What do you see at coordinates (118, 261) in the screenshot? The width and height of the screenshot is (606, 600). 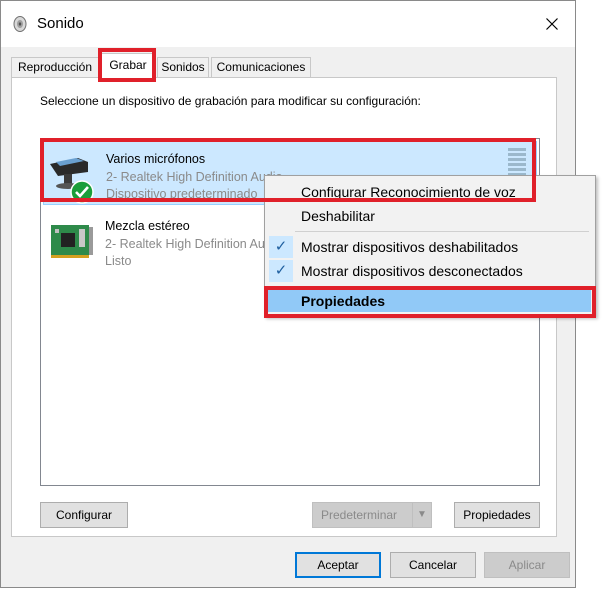 I see `device-status: Listo` at bounding box center [118, 261].